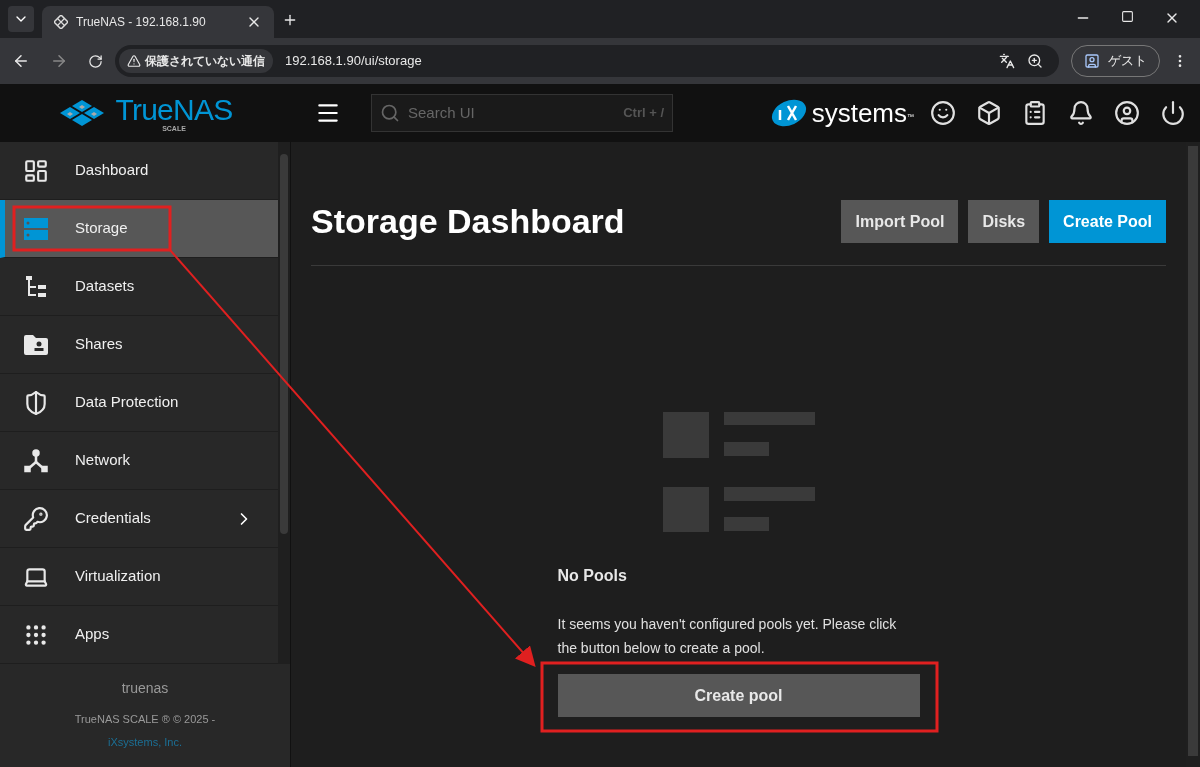 This screenshot has width=1200, height=767. I want to click on address-bar: 保護されていない通信 192.168.1.90/ui/storage, so click(587, 61).